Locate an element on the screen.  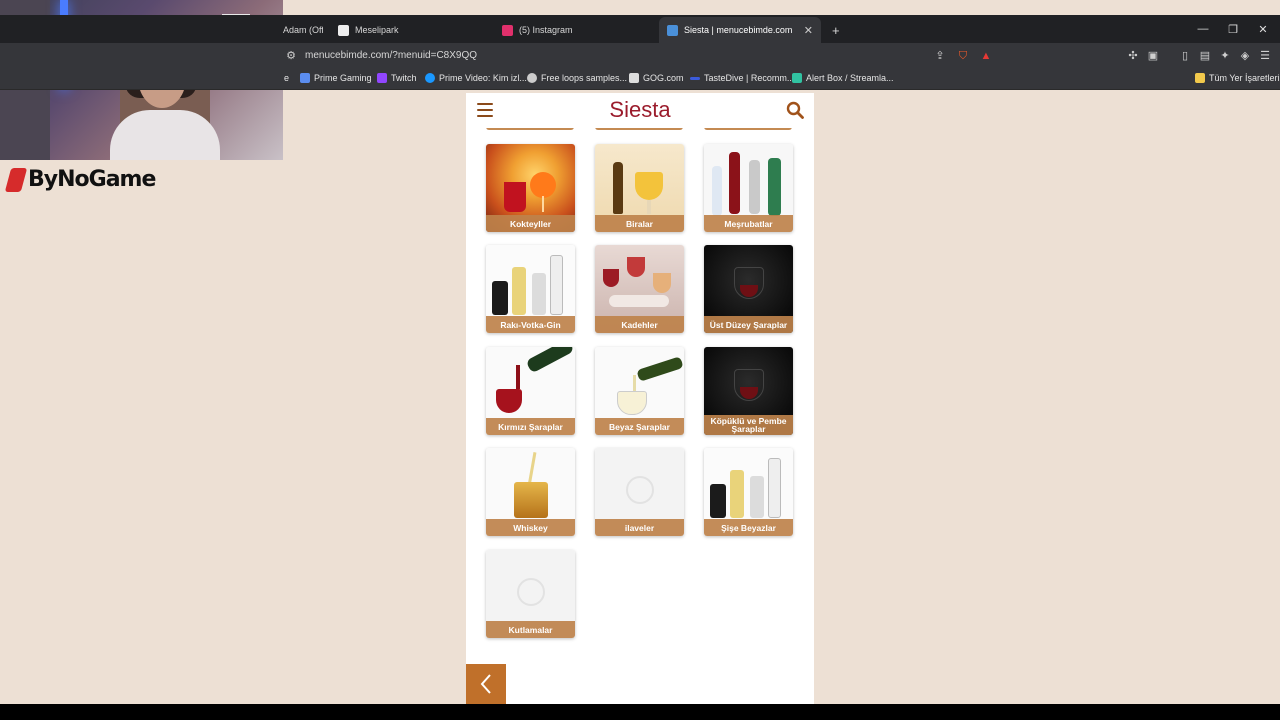
brave-rewards-icon: ▲ is located at coordinates (986, 56).